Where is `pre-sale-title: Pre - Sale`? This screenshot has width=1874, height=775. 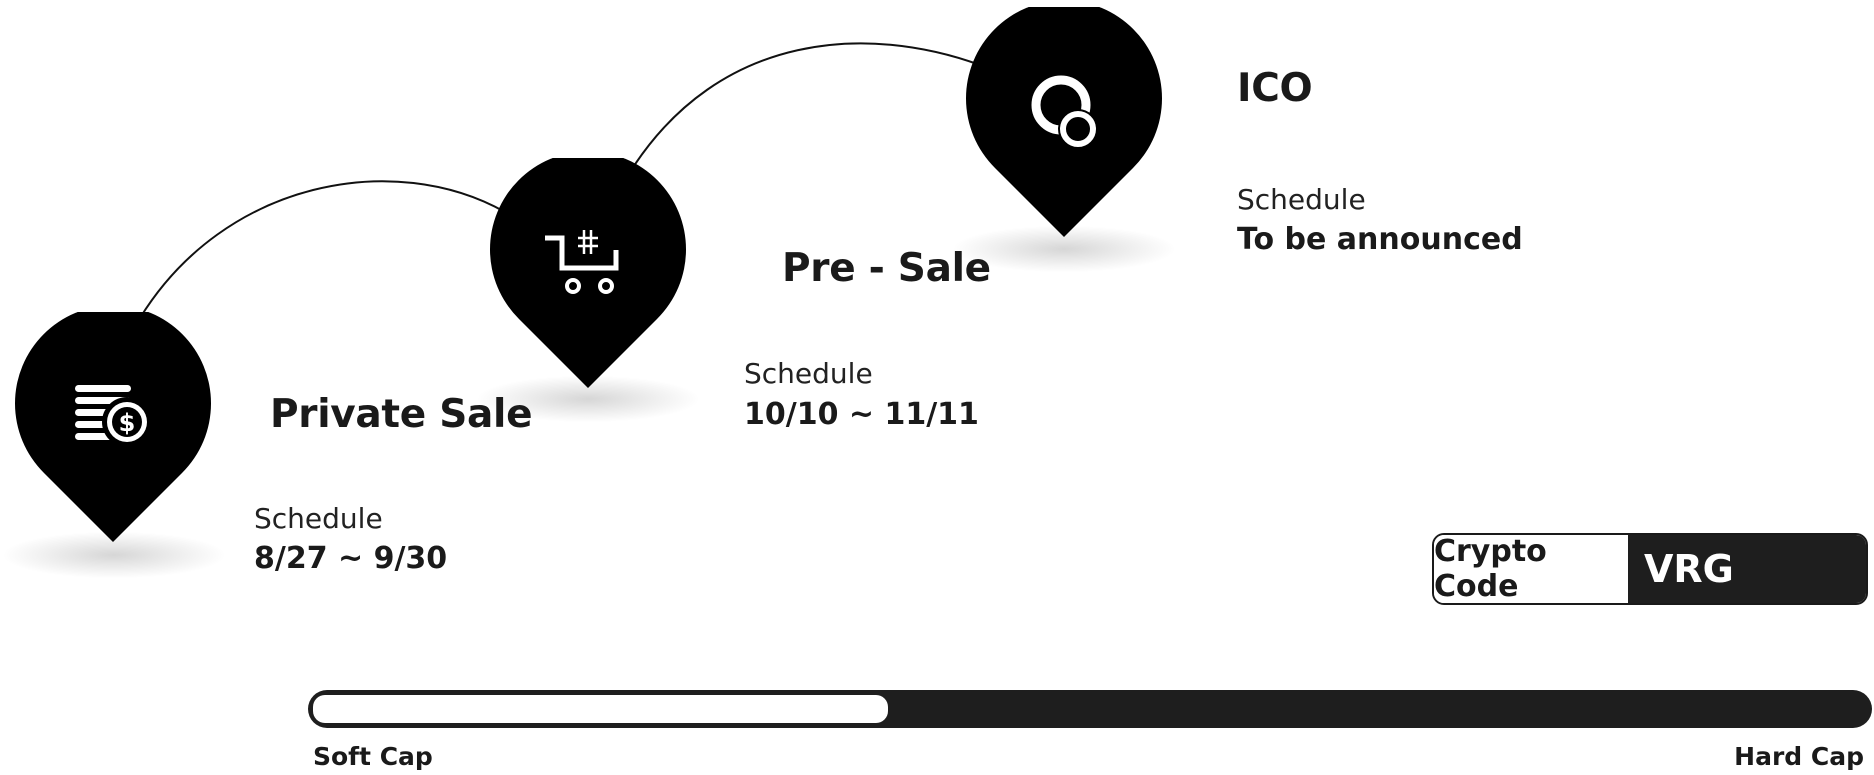
pre-sale-title: Pre - Sale is located at coordinates (886, 268).